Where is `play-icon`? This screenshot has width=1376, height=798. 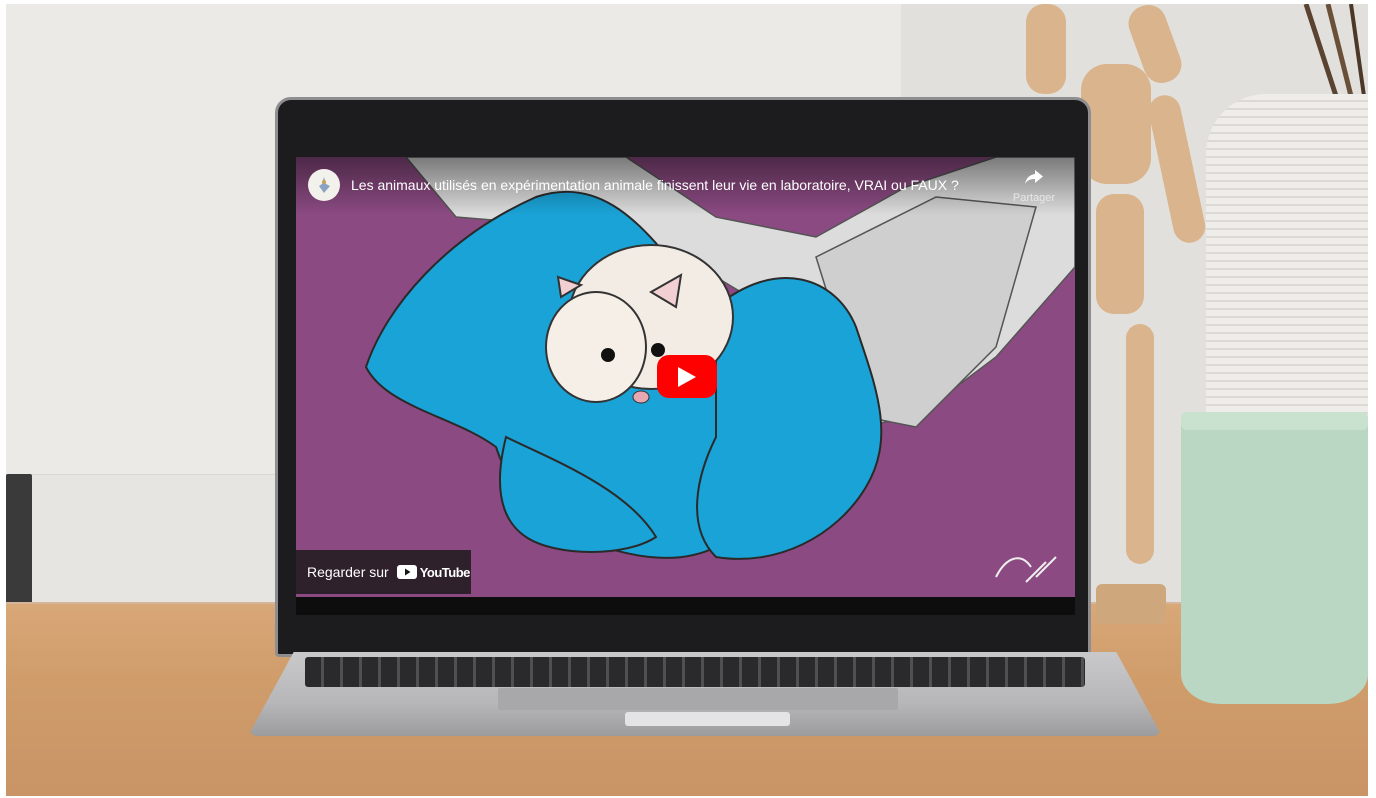 play-icon is located at coordinates (687, 376).